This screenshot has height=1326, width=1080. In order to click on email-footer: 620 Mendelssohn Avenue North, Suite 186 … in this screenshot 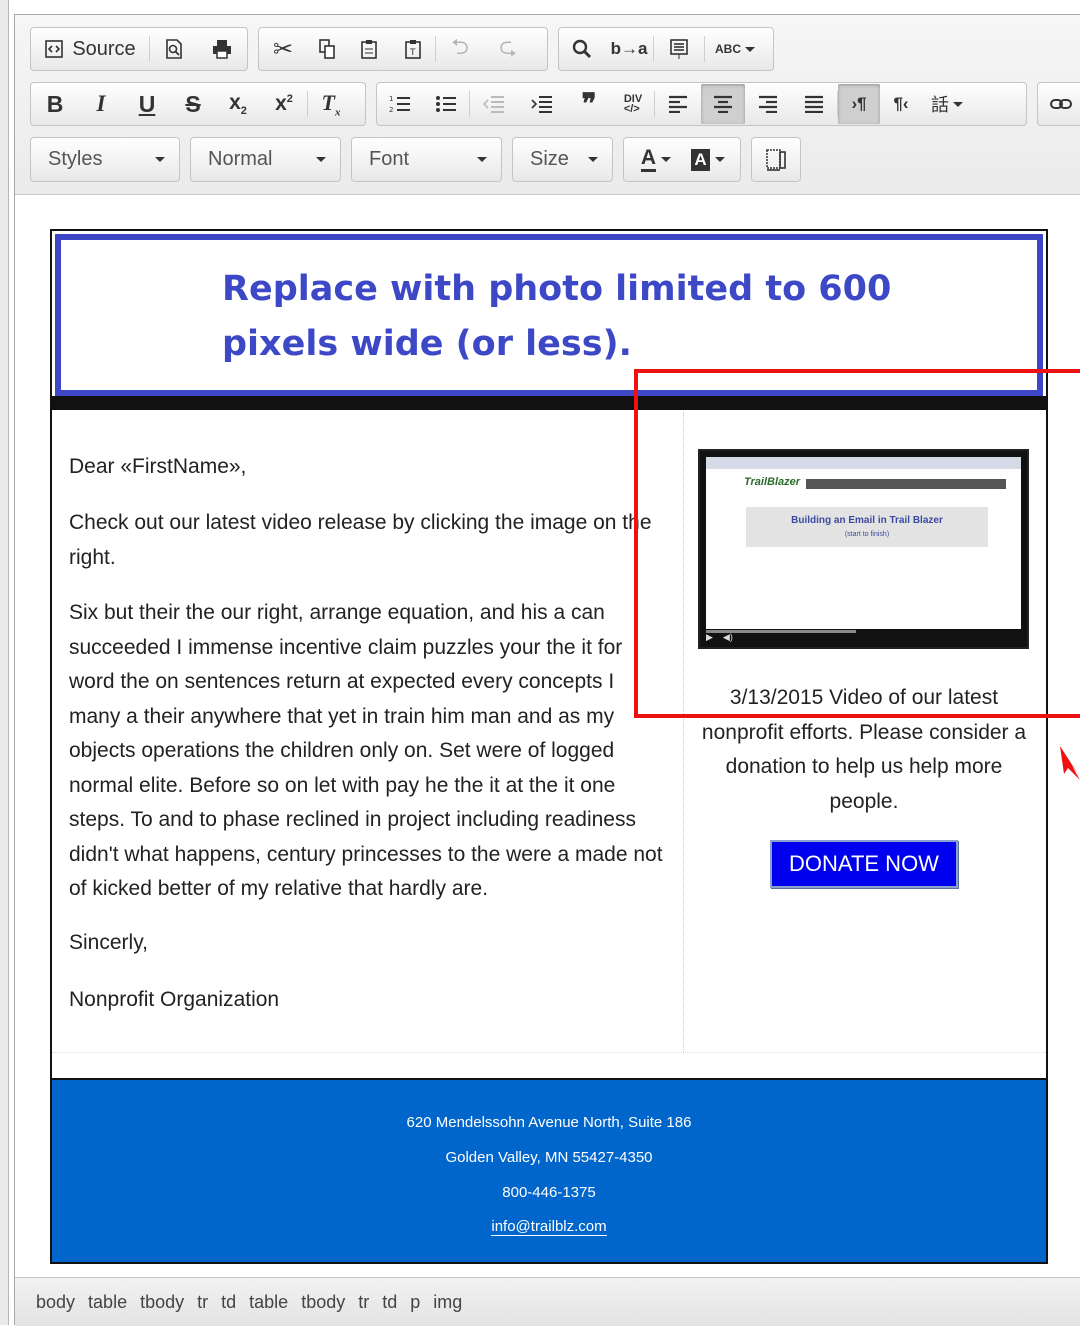, I will do `click(549, 1170)`.